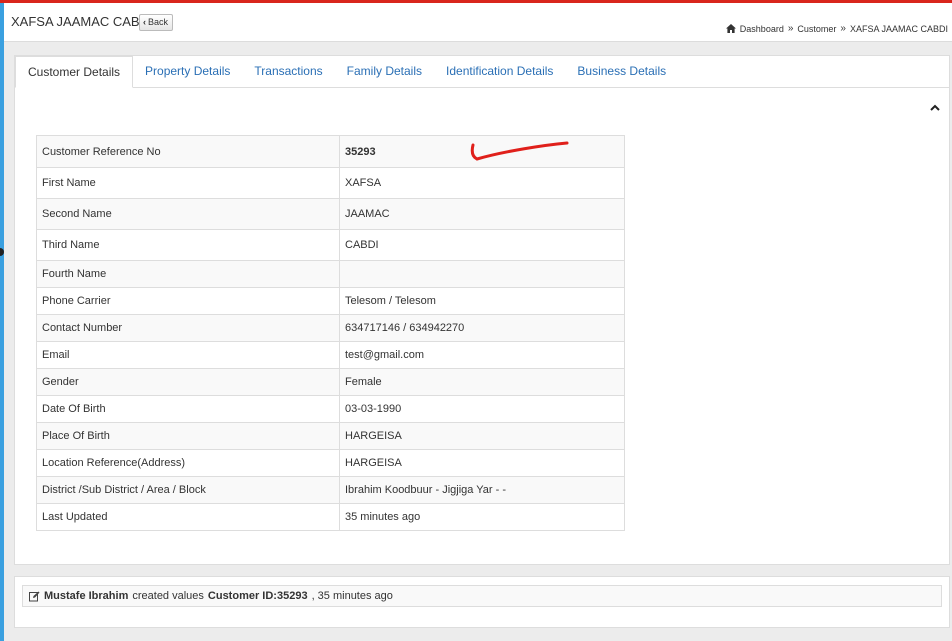  What do you see at coordinates (74, 72) in the screenshot?
I see `tab-customer-details: Customer Details` at bounding box center [74, 72].